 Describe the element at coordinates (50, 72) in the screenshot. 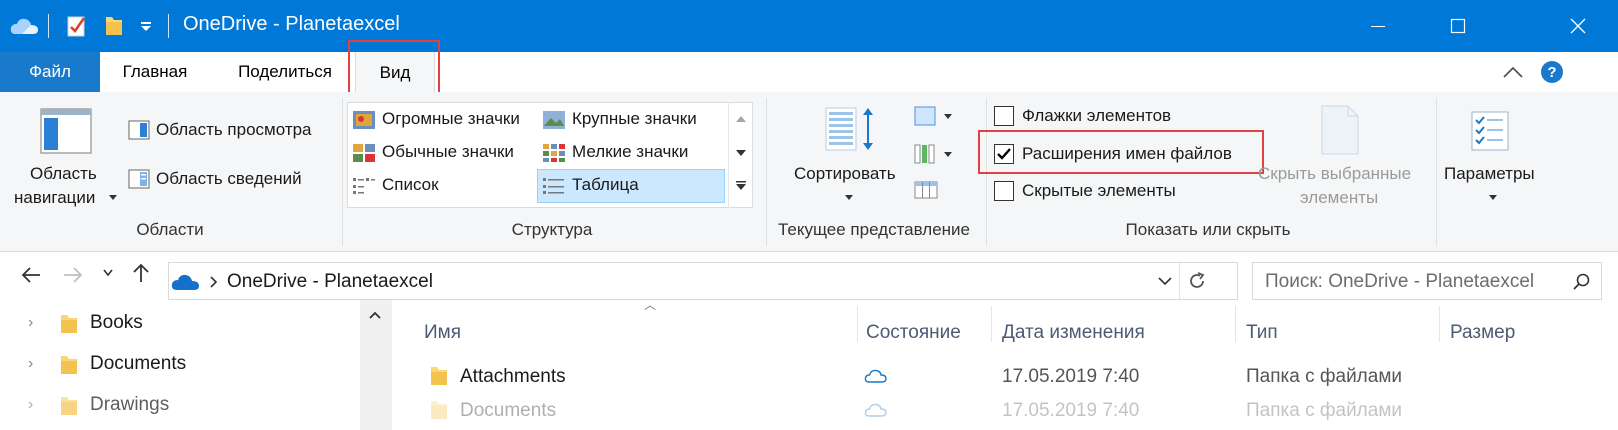

I see `tab-file: Файл` at that location.